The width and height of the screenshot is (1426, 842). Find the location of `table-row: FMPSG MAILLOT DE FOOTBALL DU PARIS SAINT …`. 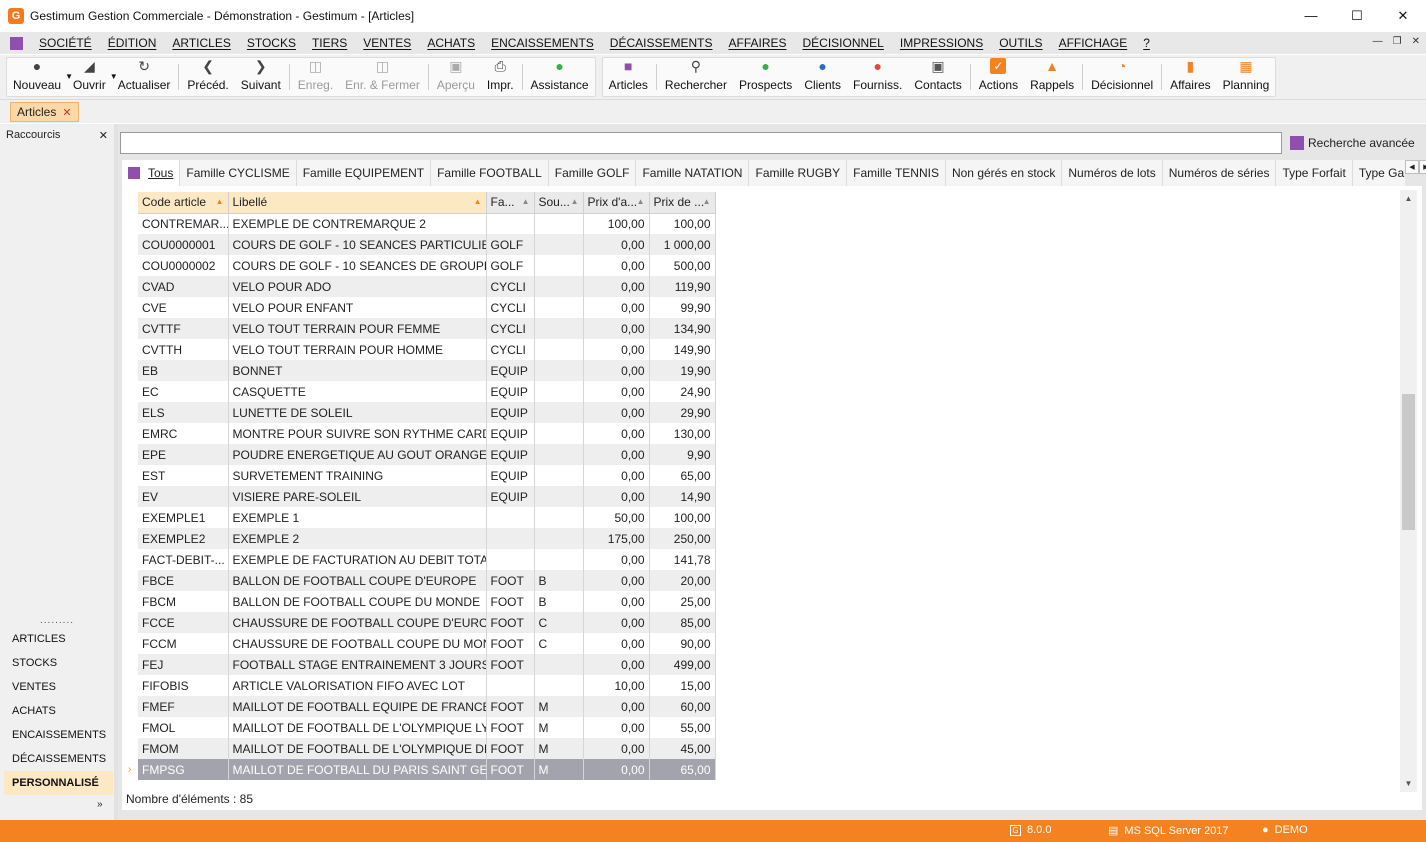

table-row: FMPSG MAILLOT DE FOOTBALL DU PARIS SAINT … is located at coordinates (427, 769).